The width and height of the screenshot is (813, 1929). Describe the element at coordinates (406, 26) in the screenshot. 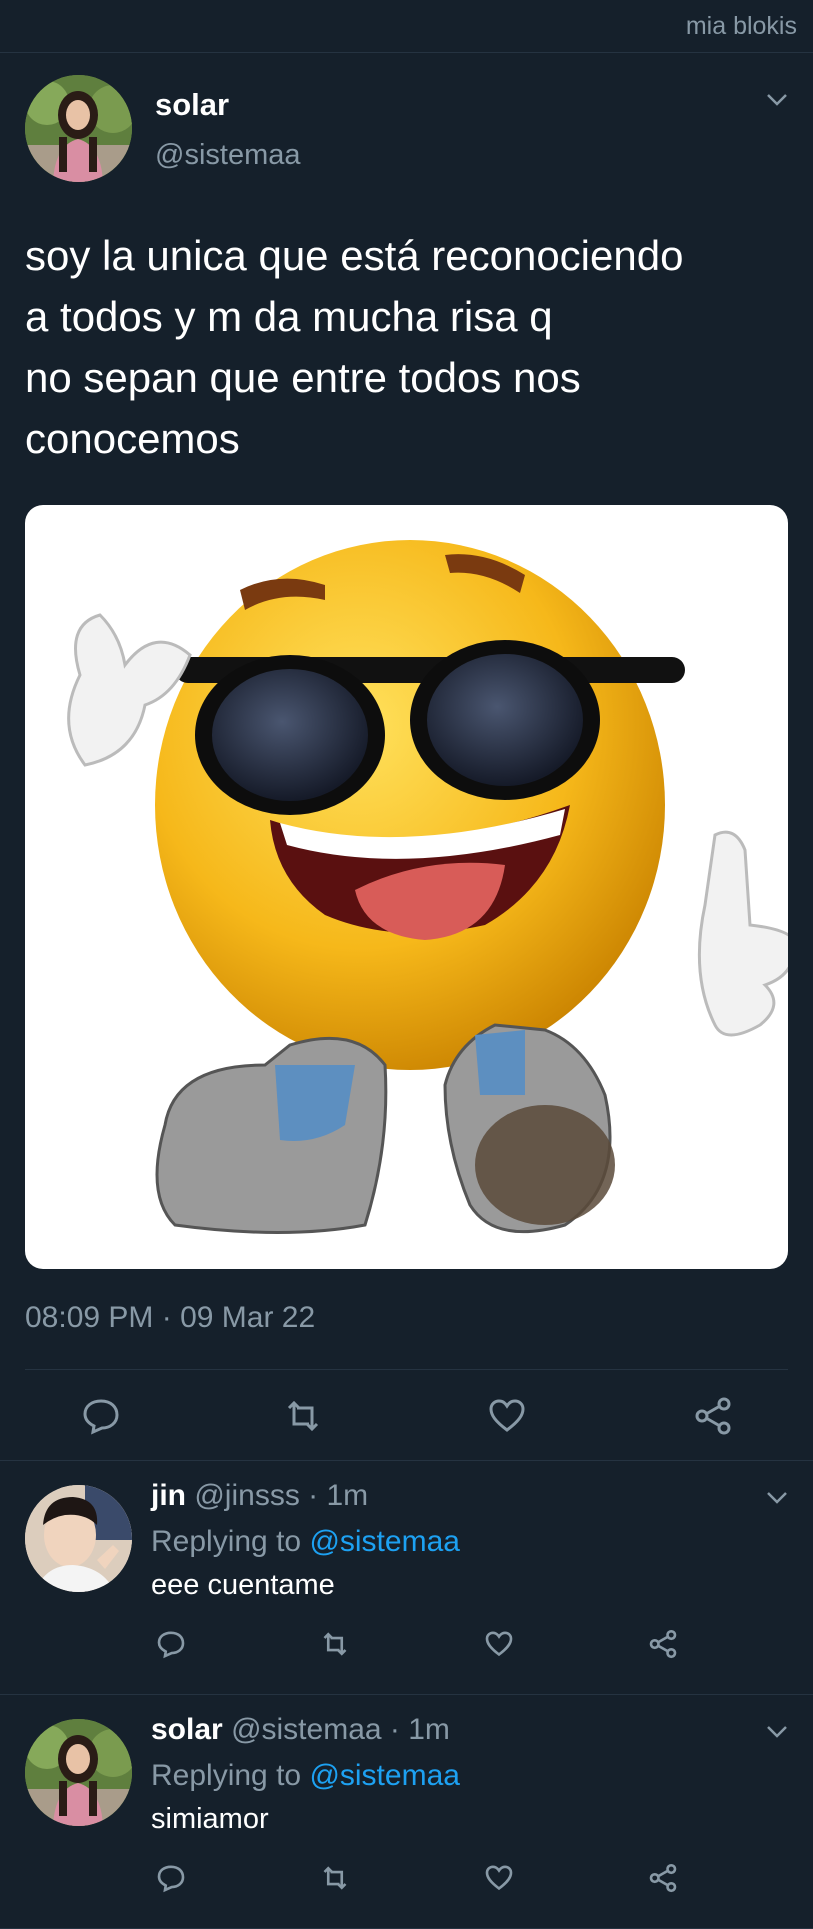

I see `top-bar: mia blokis` at that location.